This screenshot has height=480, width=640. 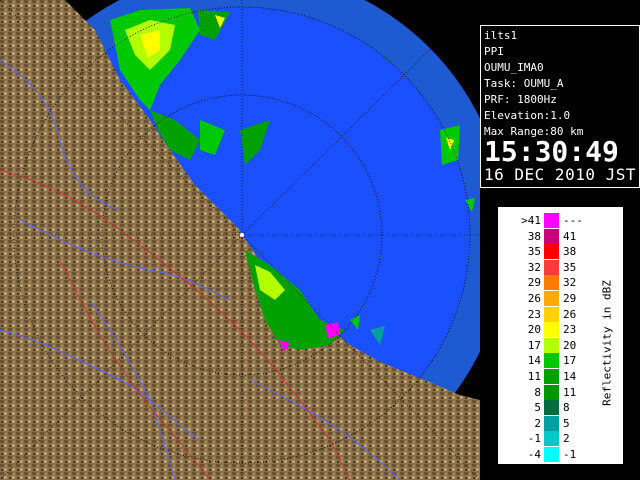 What do you see at coordinates (501, 35) in the screenshot?
I see `site-name: ilts1` at bounding box center [501, 35].